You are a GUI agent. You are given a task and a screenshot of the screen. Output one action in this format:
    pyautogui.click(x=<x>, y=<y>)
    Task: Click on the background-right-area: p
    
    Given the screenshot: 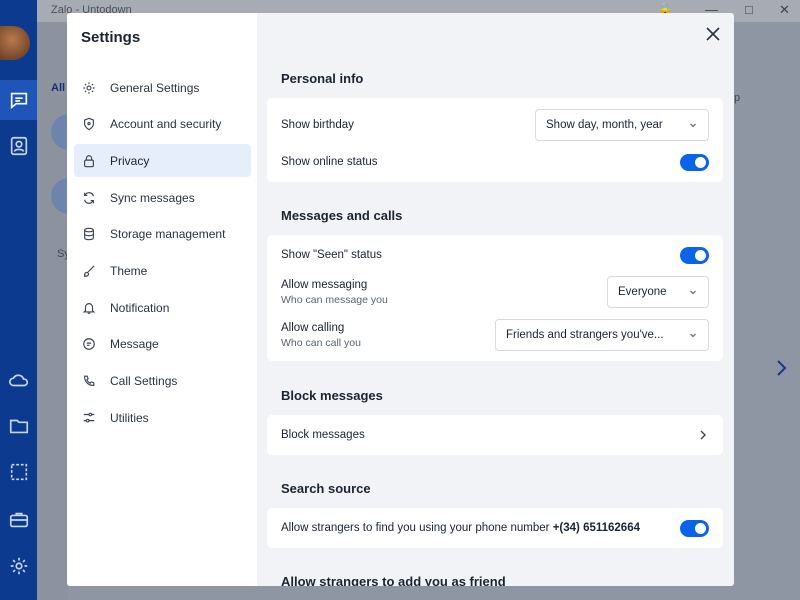 What is the action you would take?
    pyautogui.click(x=767, y=311)
    